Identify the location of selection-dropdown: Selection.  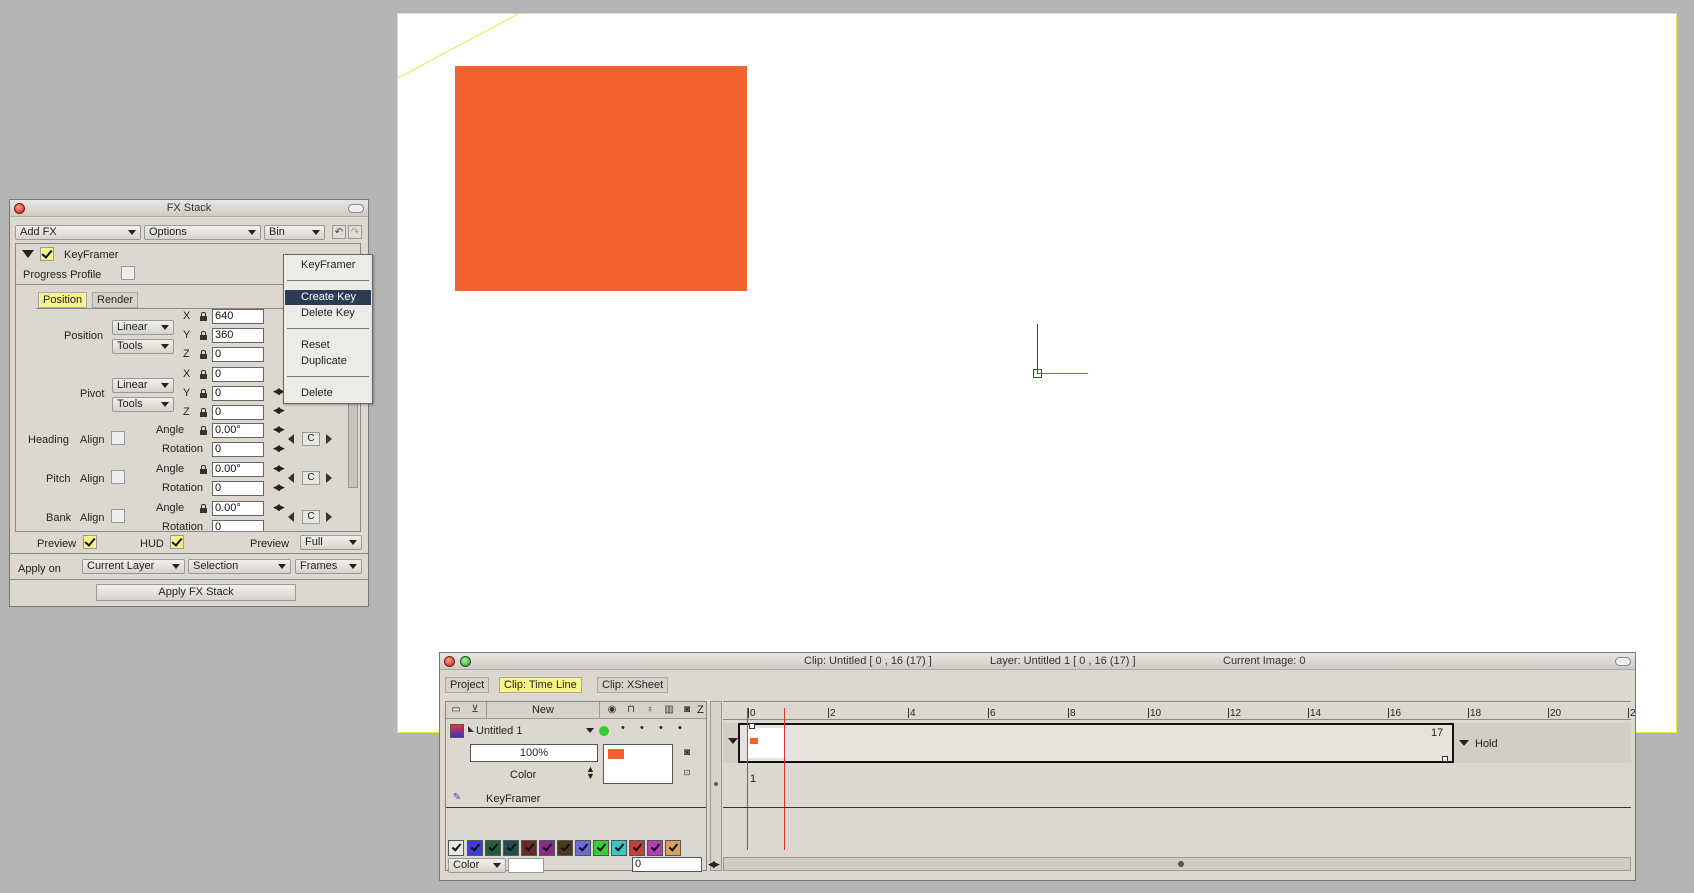
(239, 566).